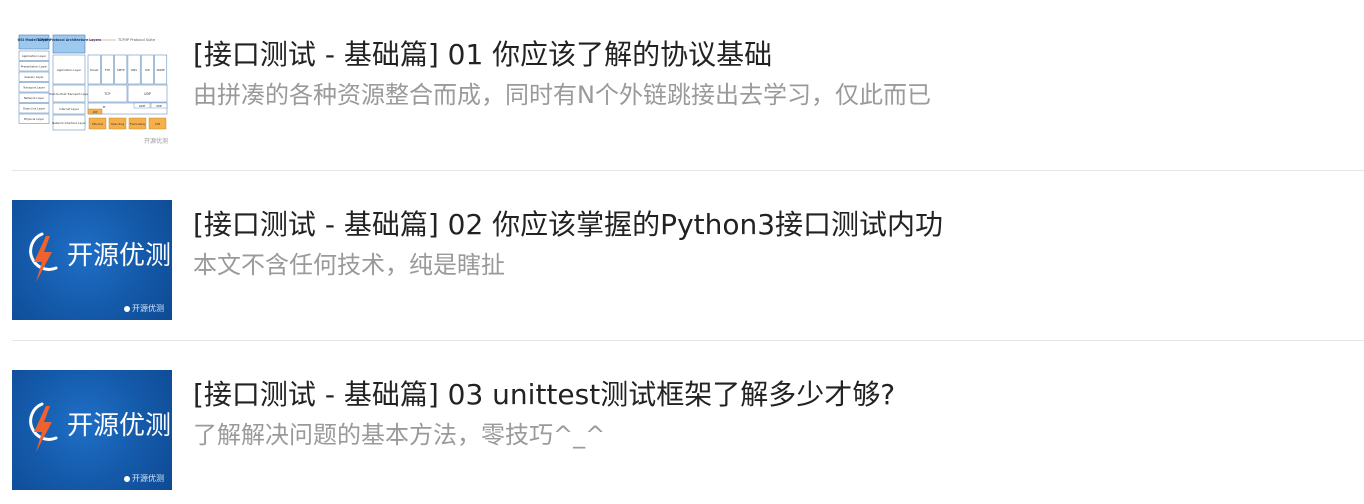 This screenshot has width=1364, height=504. I want to click on ip-label: IP, so click(104, 107).